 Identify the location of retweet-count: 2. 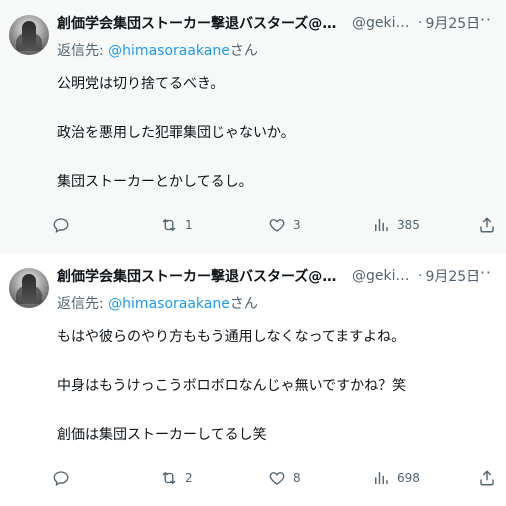
(189, 478).